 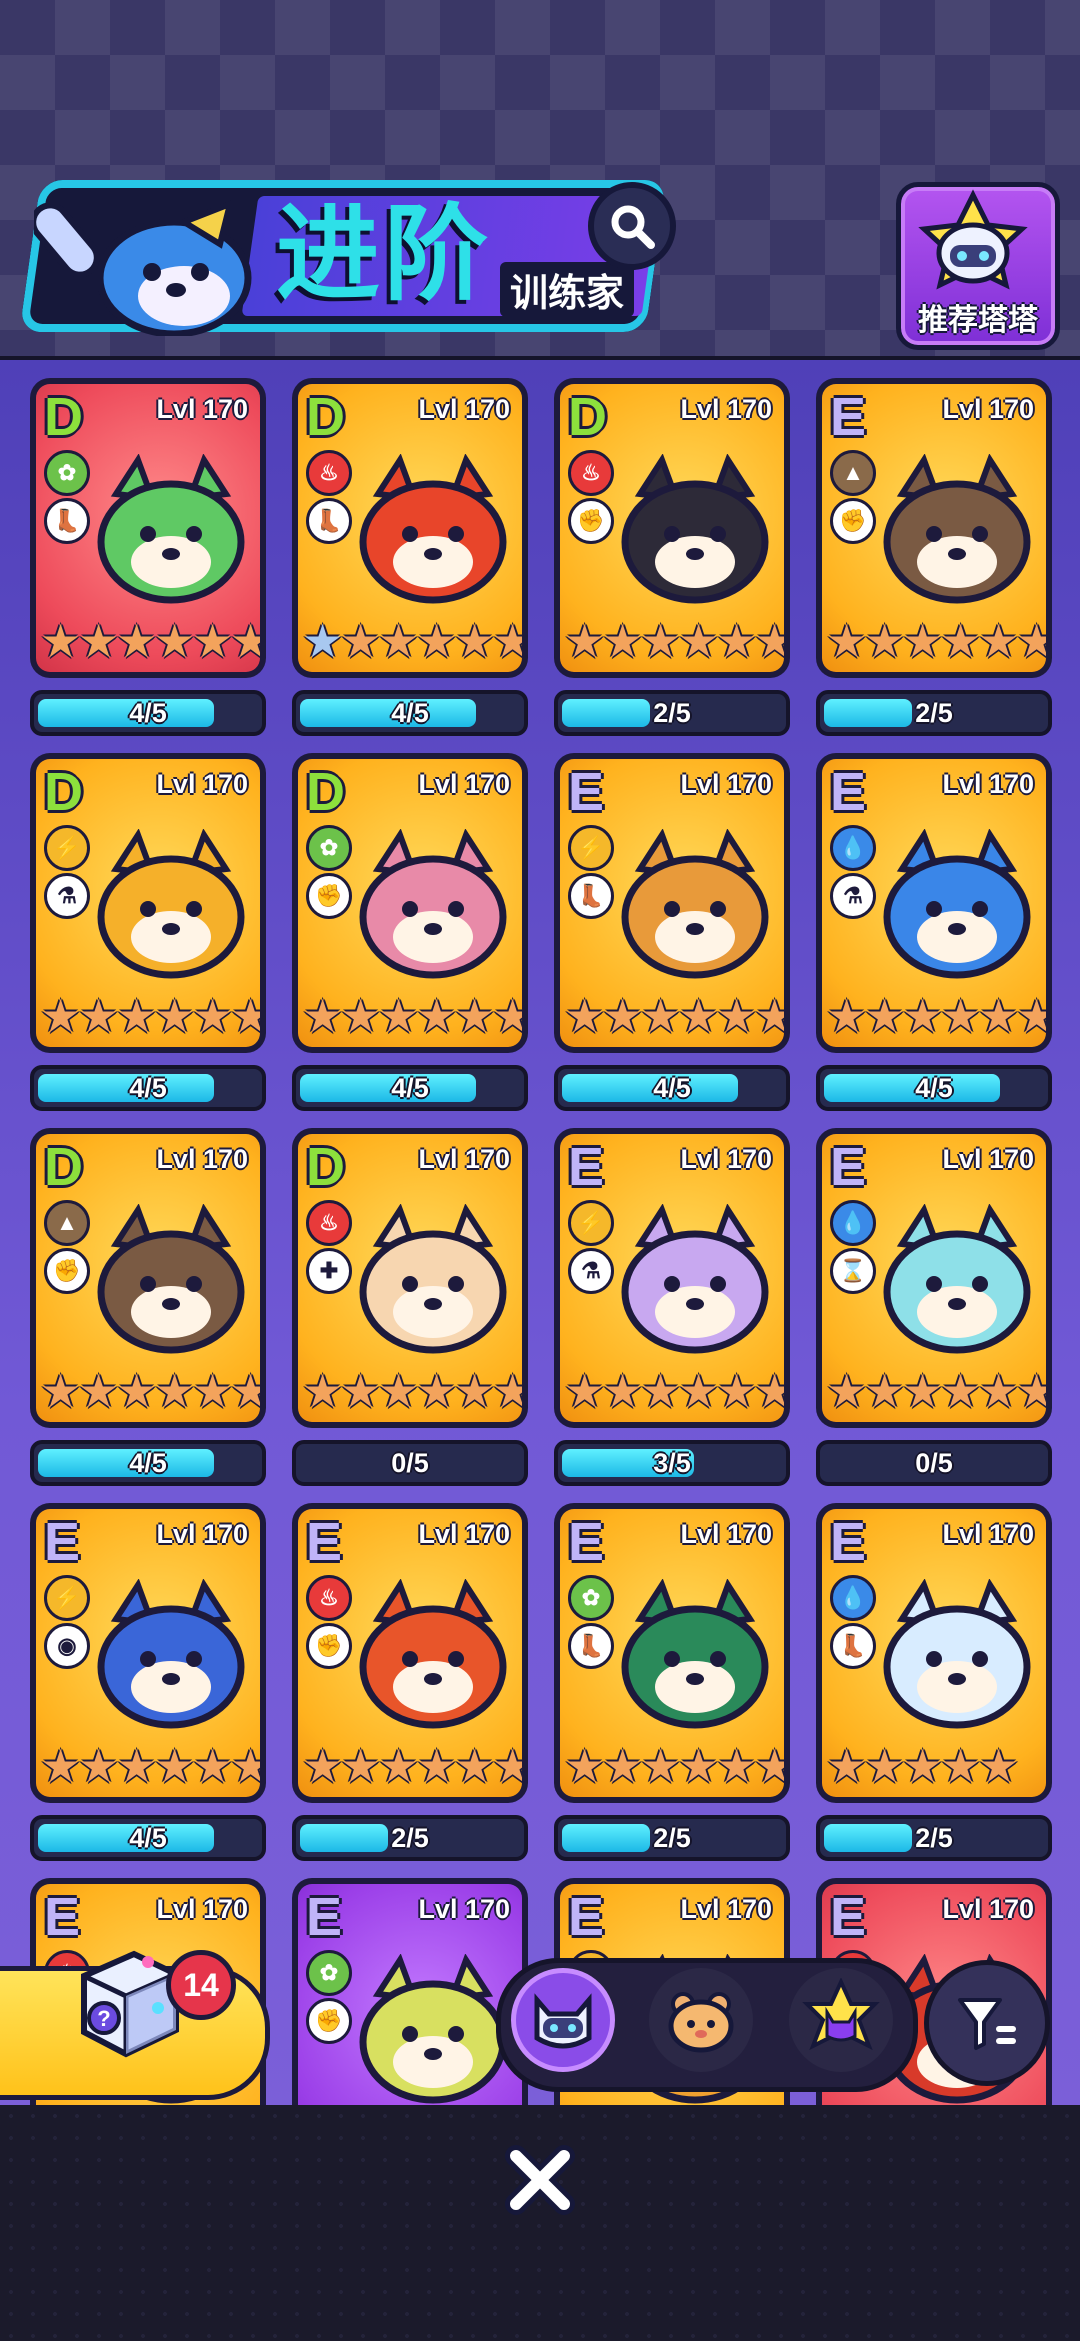 I want to click on creature-card: D Lvl 170 ♨ ✊ ★ ★ ★ ★ ★ ★ 2/5, so click(x=672, y=565).